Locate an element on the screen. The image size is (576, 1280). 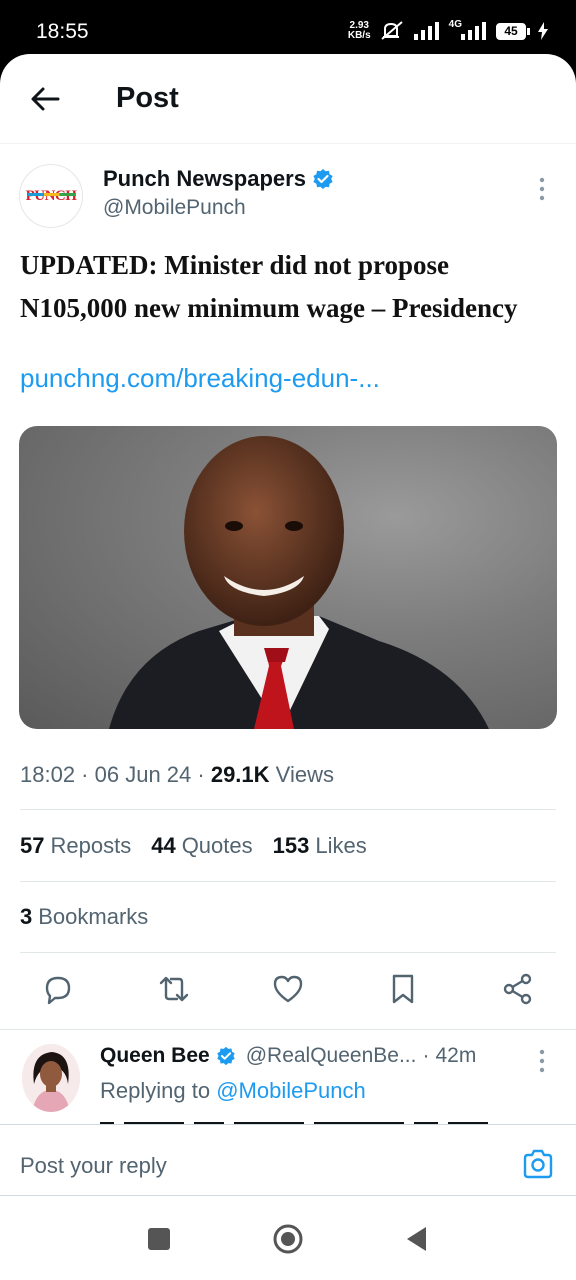
charging-icon is located at coordinates (543, 31).